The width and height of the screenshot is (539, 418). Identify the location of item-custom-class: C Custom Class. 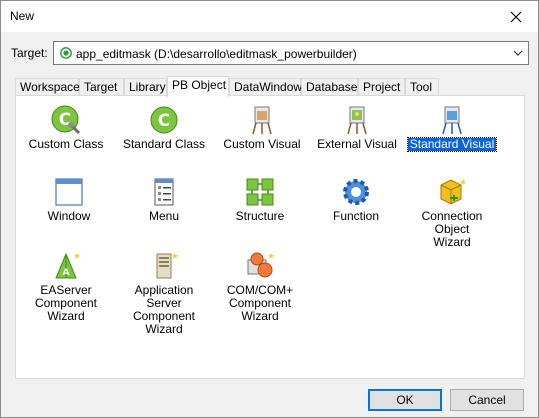
(66, 127).